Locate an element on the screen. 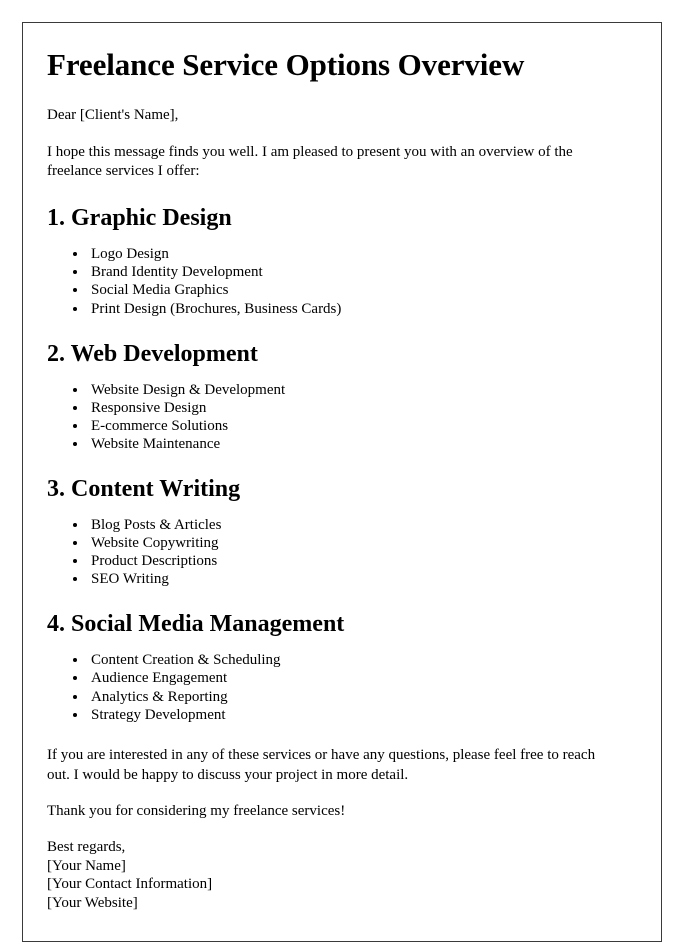 The width and height of the screenshot is (700, 942). section-heading-content-writing: 3. Content Writing is located at coordinates (144, 489).